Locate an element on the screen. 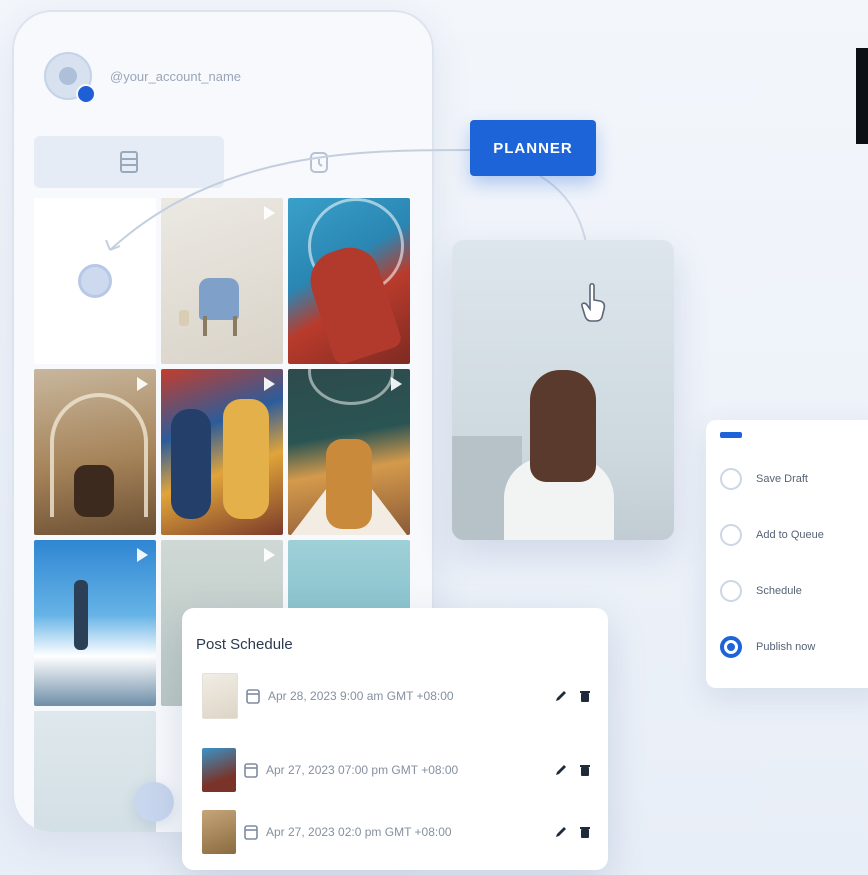 The height and width of the screenshot is (875, 868). planner-button: PLANNER is located at coordinates (533, 148).